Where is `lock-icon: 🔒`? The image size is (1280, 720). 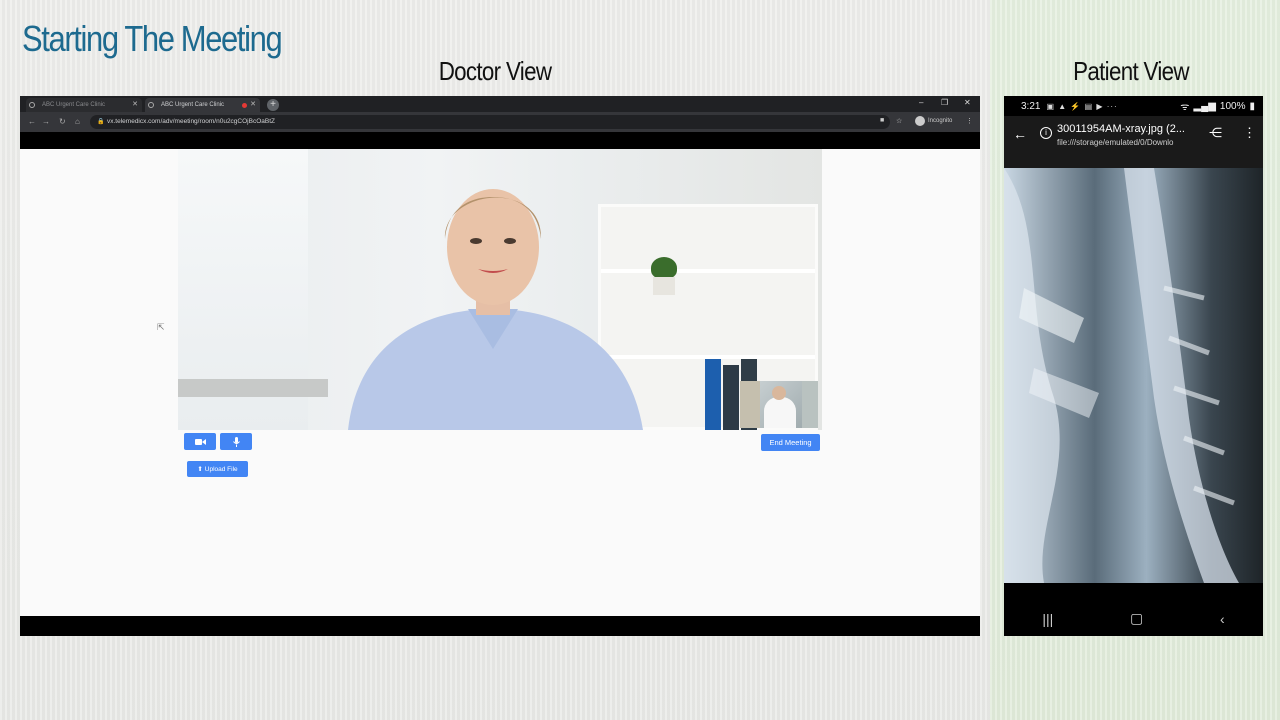
lock-icon: 🔒 is located at coordinates (101, 122).